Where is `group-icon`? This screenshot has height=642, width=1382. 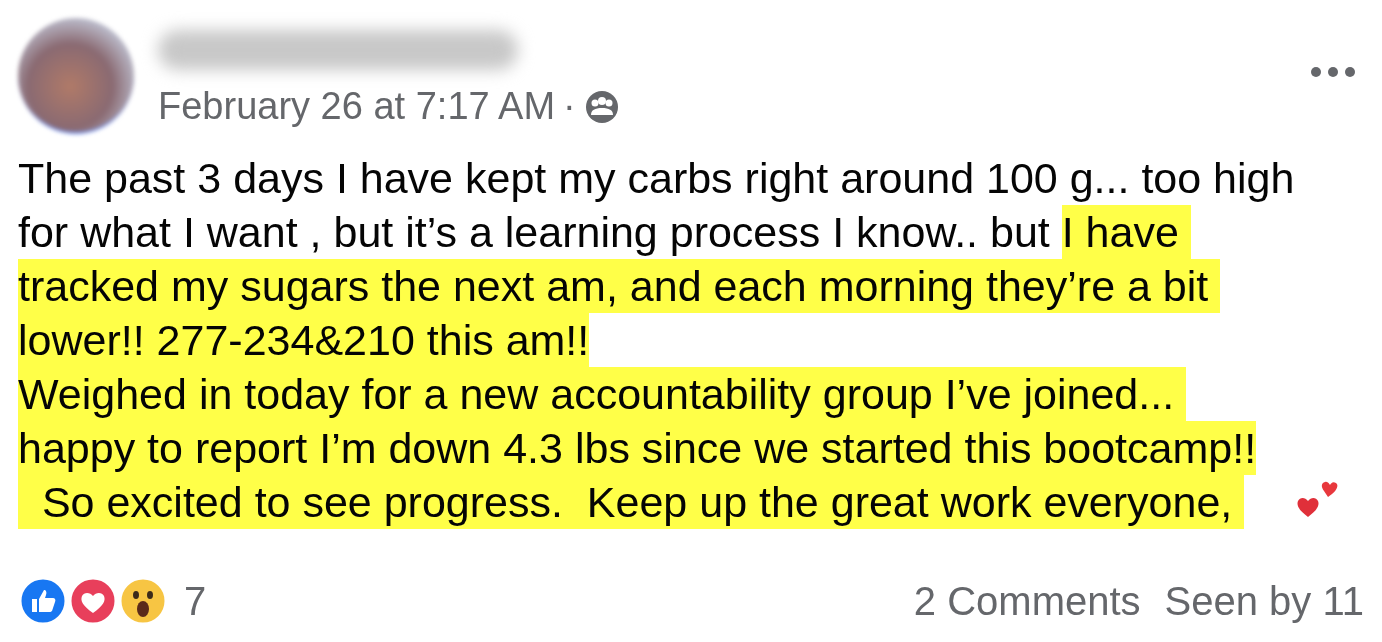 group-icon is located at coordinates (601, 106).